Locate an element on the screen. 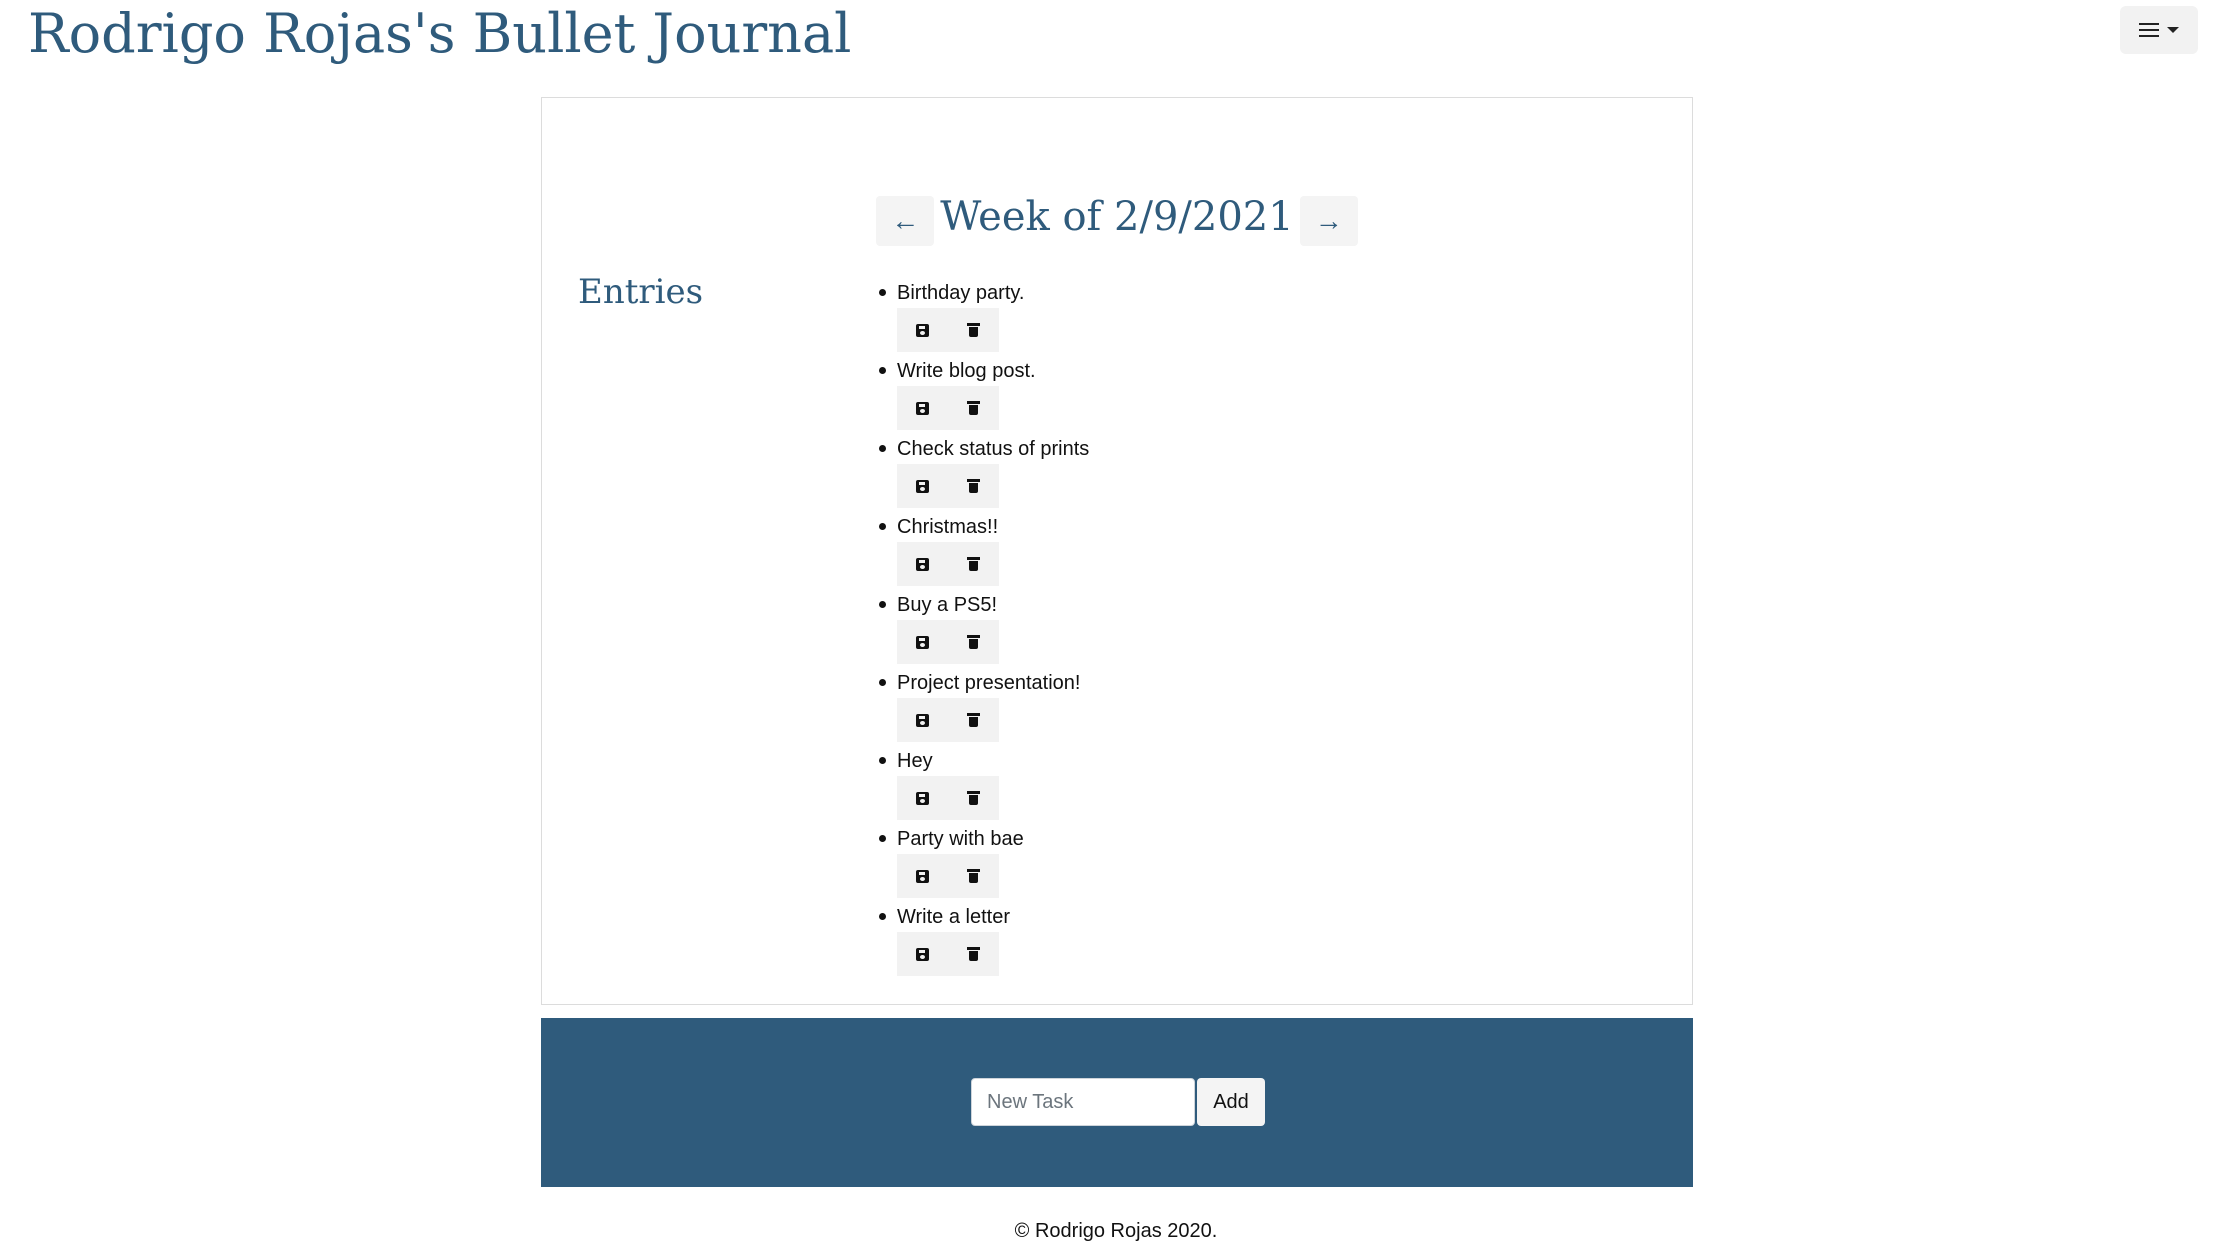 This screenshot has height=1247, width=2216. list-item: Birthday party. is located at coordinates (984, 317).